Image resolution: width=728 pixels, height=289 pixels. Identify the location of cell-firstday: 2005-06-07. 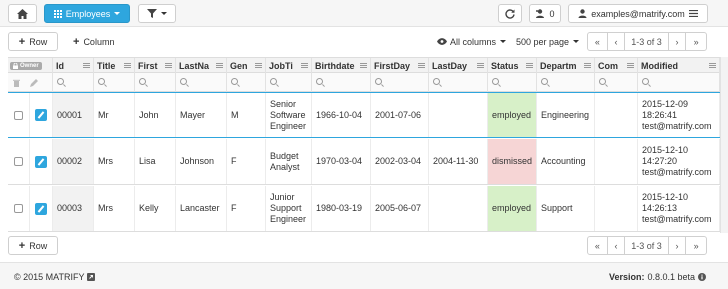
(400, 208).